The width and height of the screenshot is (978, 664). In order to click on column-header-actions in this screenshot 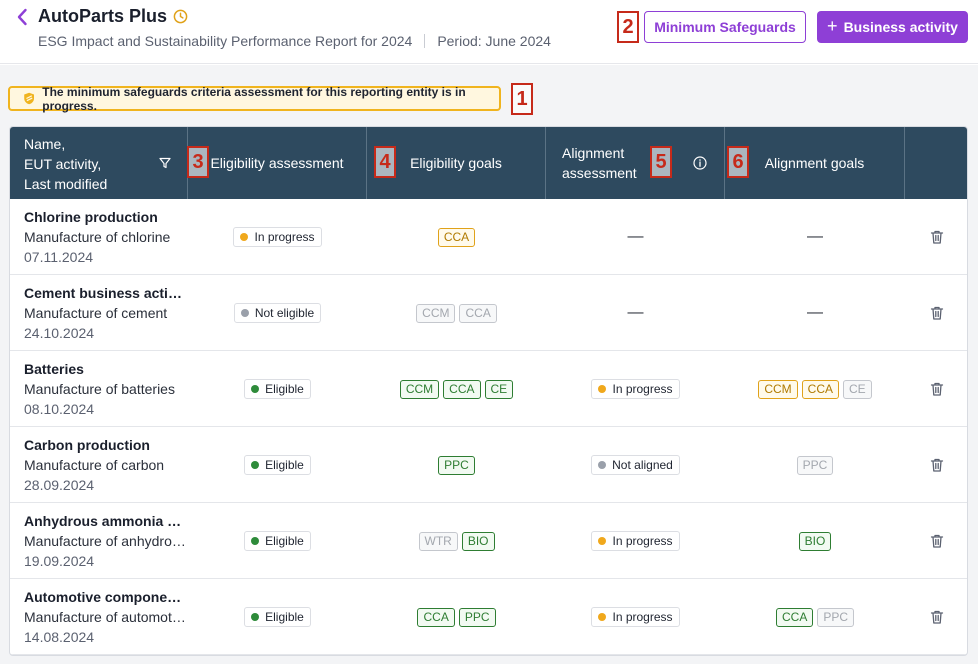, I will do `click(936, 163)`.